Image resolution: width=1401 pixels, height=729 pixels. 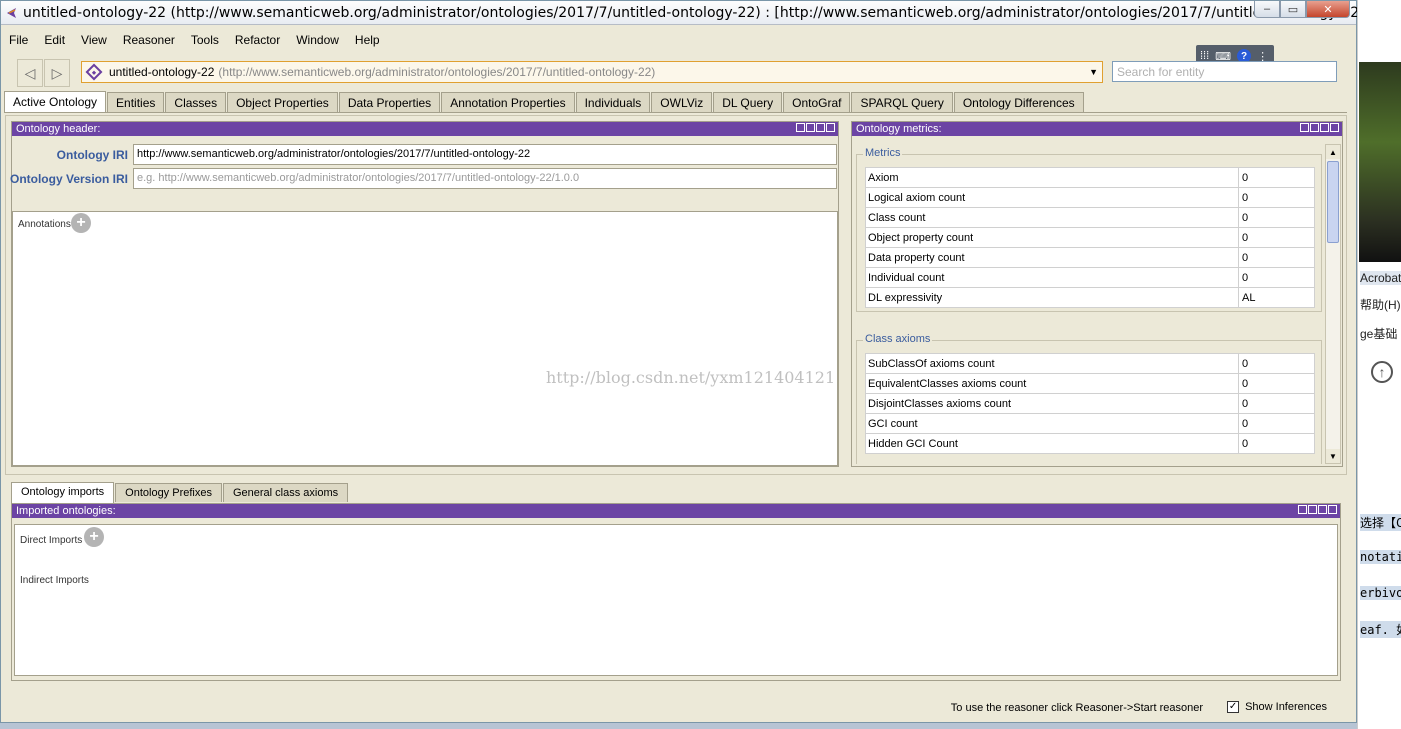 I want to click on background-text: Acrobat, so click(x=1380, y=278).